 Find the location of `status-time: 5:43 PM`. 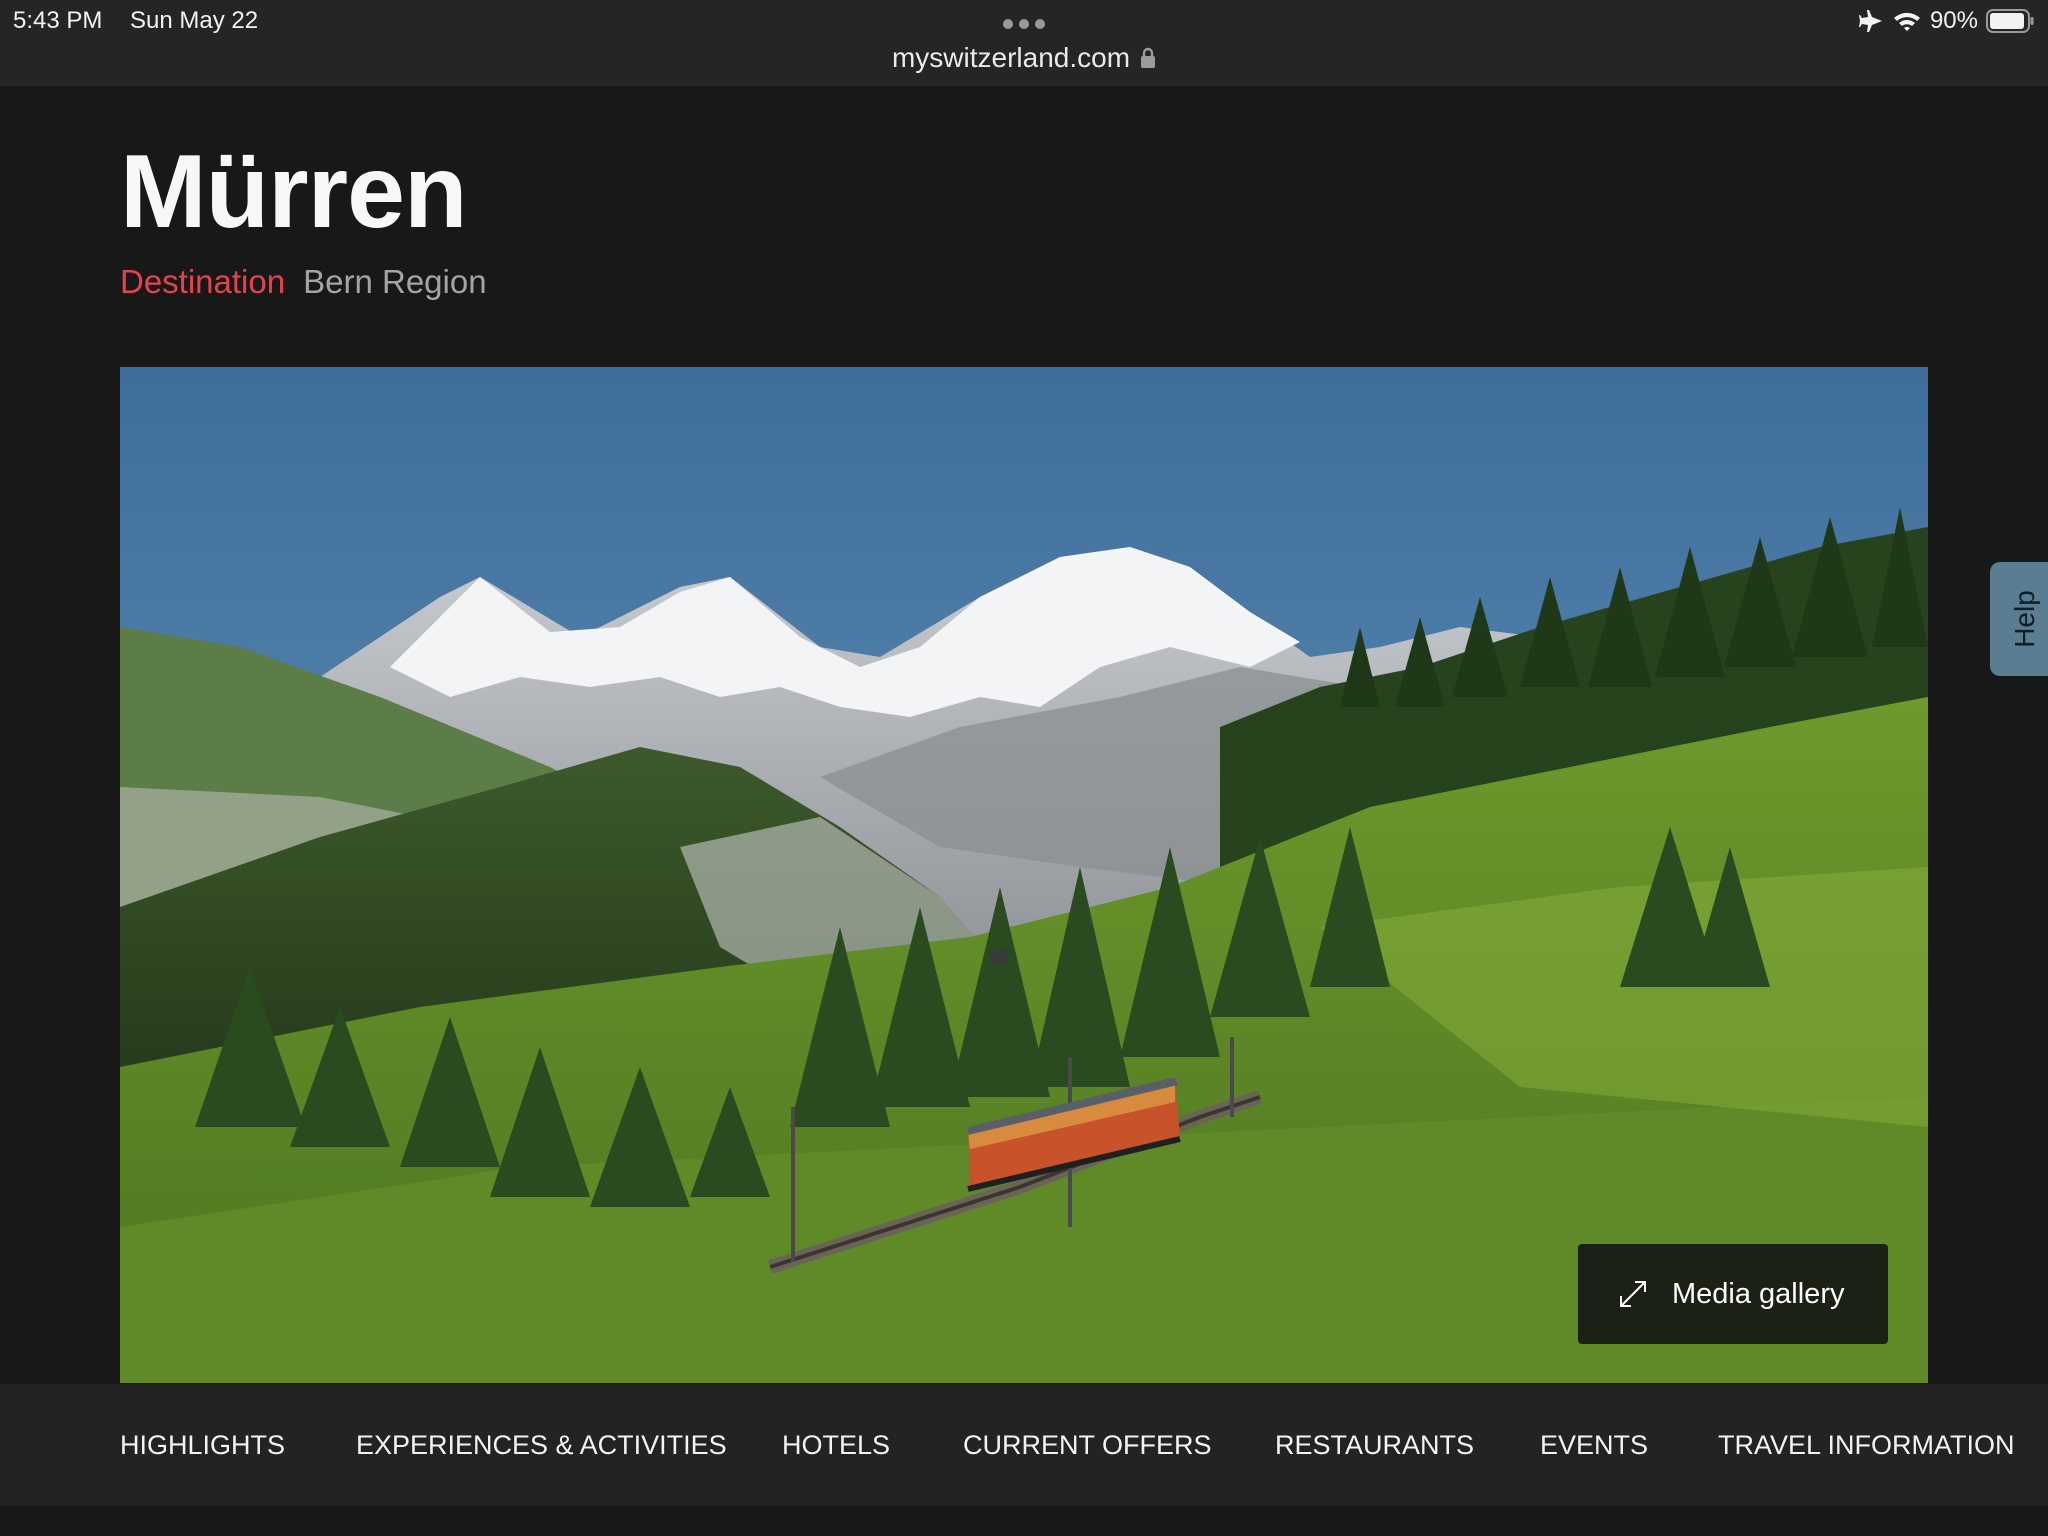

status-time: 5:43 PM is located at coordinates (58, 20).